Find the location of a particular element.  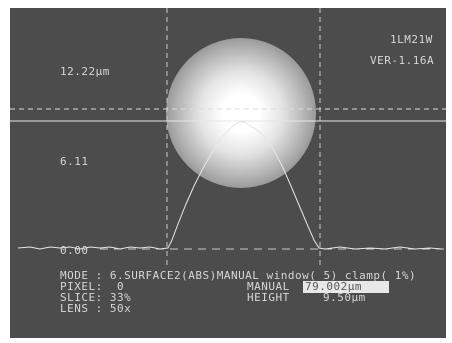

scale-mid-label: 6.11 is located at coordinates (74, 161).